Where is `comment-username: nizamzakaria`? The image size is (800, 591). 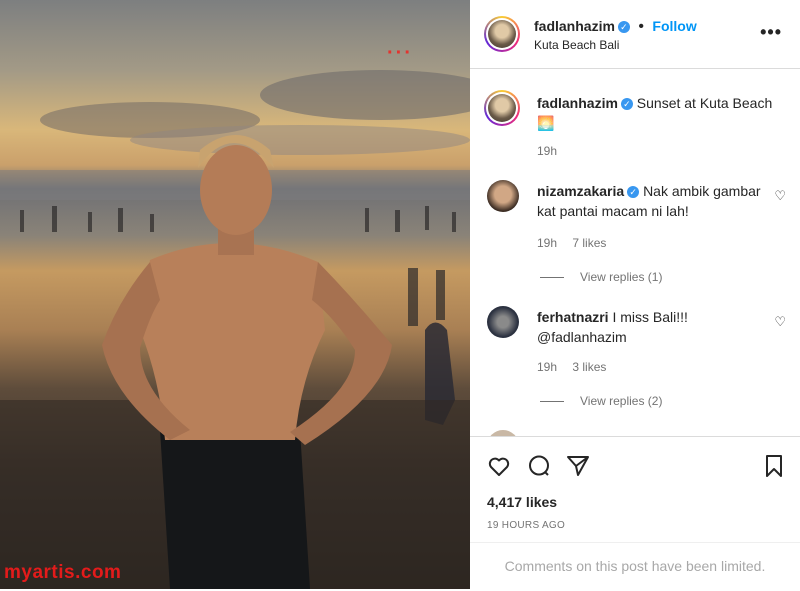 comment-username: nizamzakaria is located at coordinates (580, 191).